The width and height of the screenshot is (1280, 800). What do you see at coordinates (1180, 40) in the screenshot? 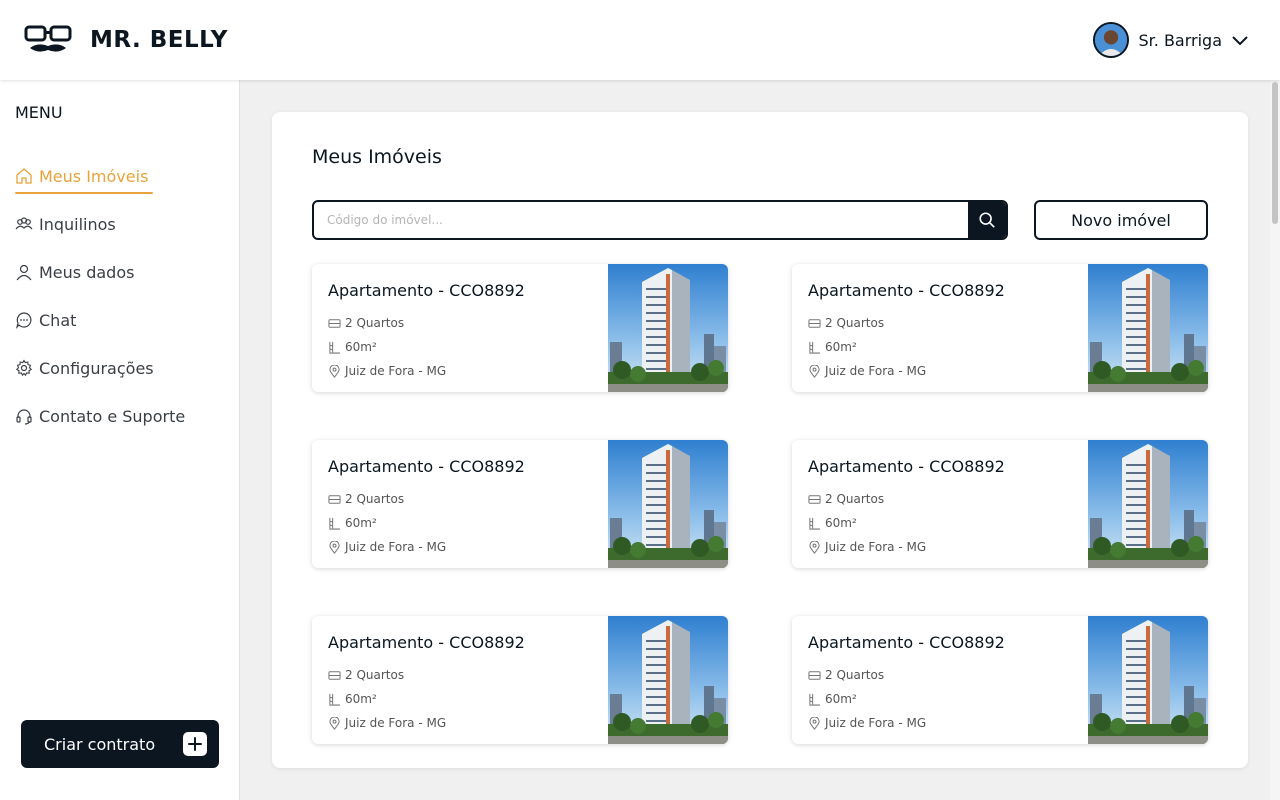
I see `user-name: Sr. Barriga` at bounding box center [1180, 40].